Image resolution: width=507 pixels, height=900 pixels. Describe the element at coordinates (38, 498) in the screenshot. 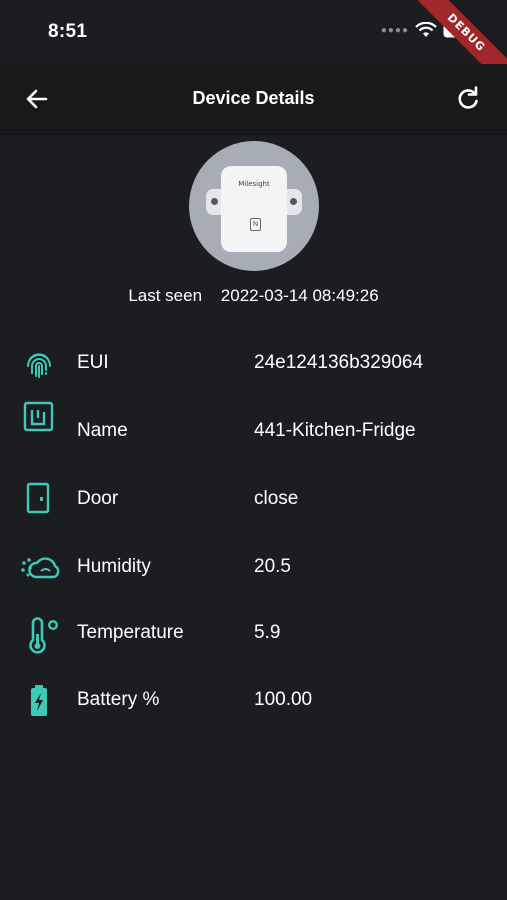

I see `door-icon` at that location.